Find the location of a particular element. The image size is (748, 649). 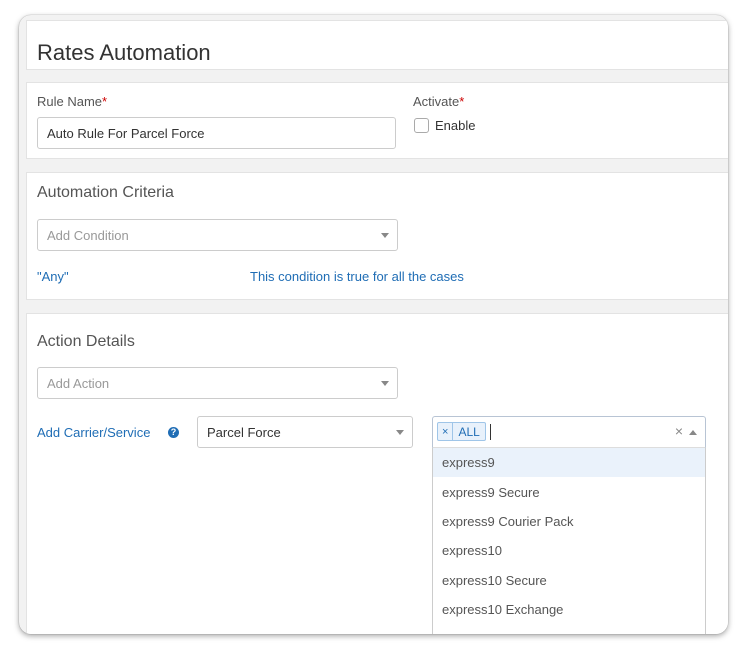

any-condition-label: "Any" is located at coordinates (53, 276).